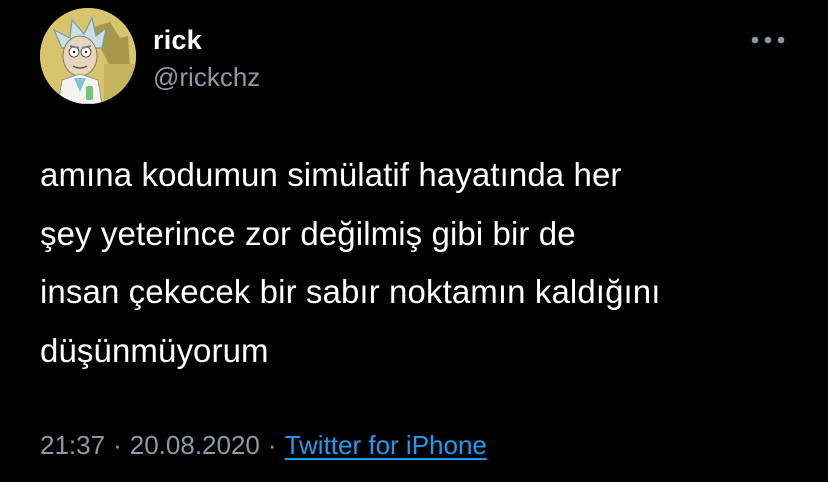  I want to click on tweet-text-line: düşünmüyorum, so click(154, 350).